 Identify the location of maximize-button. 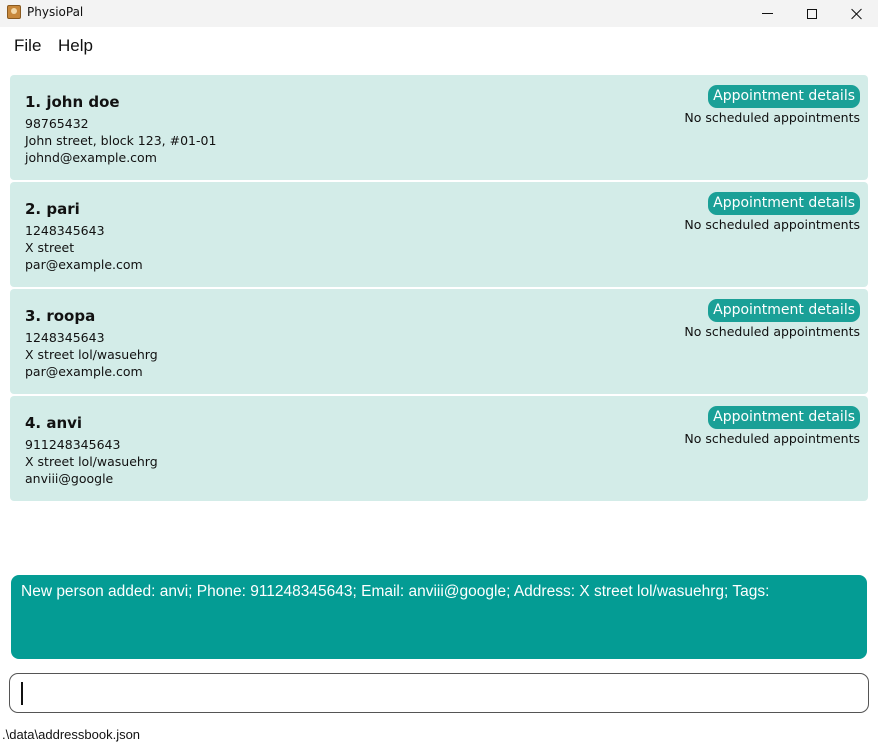
(812, 13).